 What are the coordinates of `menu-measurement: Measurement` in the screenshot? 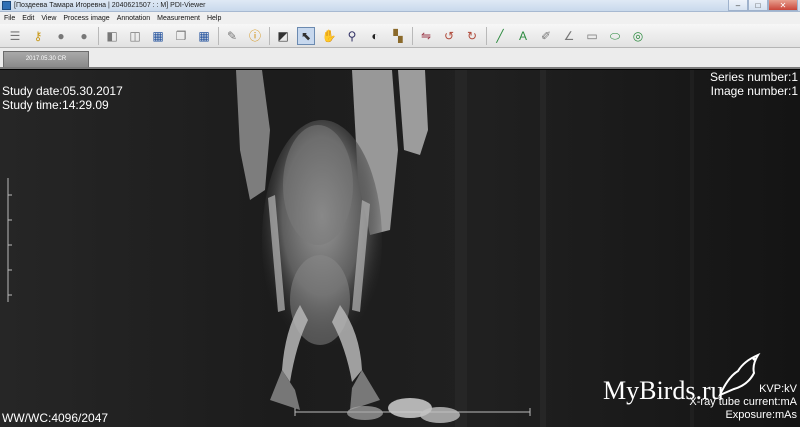 It's located at (178, 18).